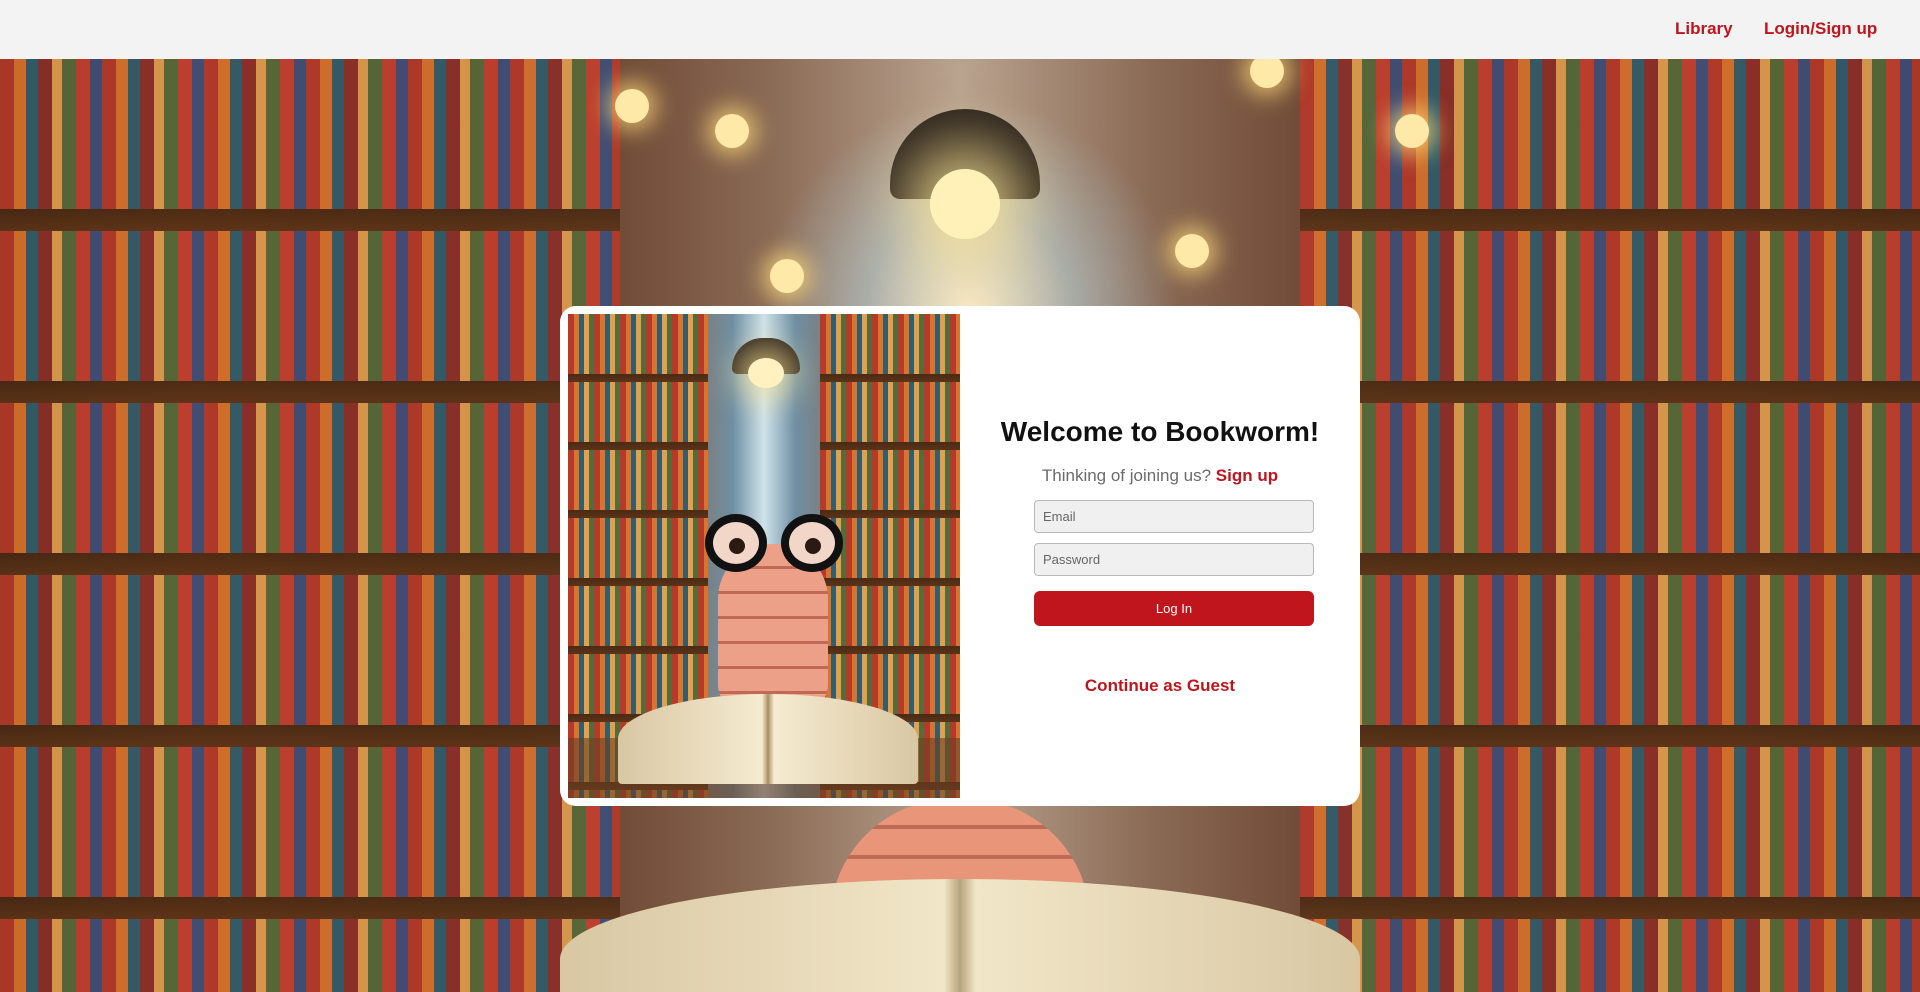  What do you see at coordinates (1174, 559) in the screenshot?
I see `password-field` at bounding box center [1174, 559].